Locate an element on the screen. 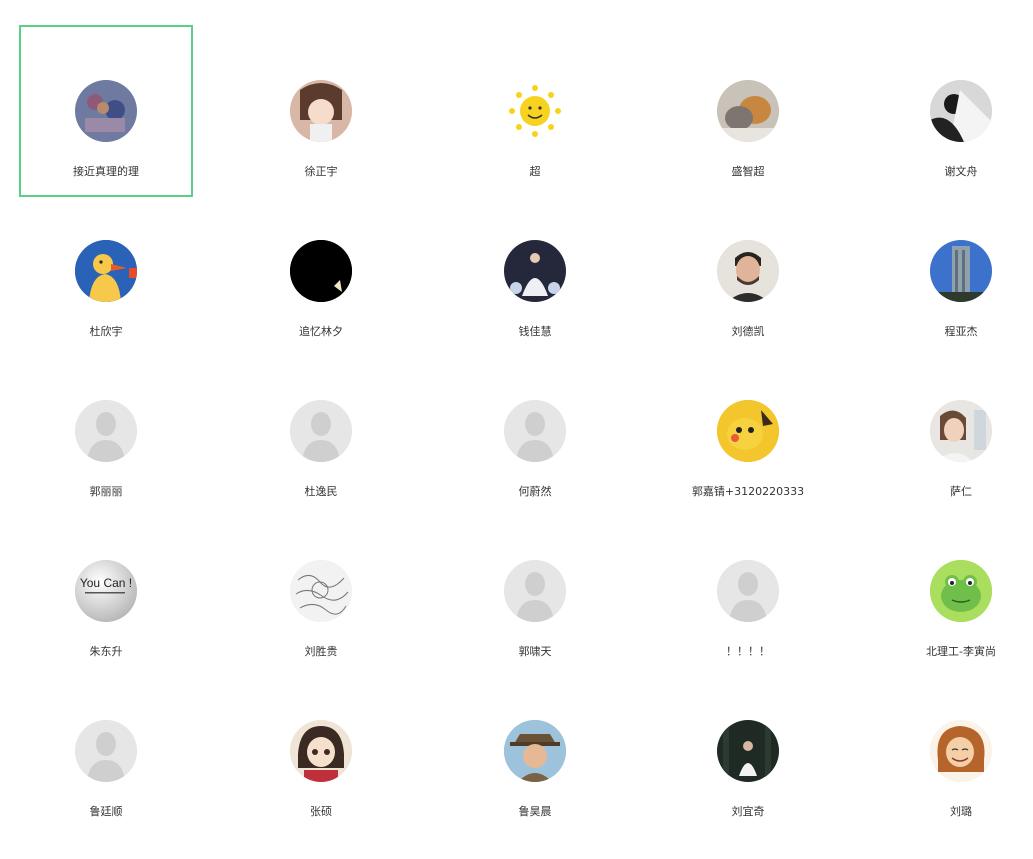 The width and height of the screenshot is (1033, 859). building-photo-avatar-icon is located at coordinates (961, 271).